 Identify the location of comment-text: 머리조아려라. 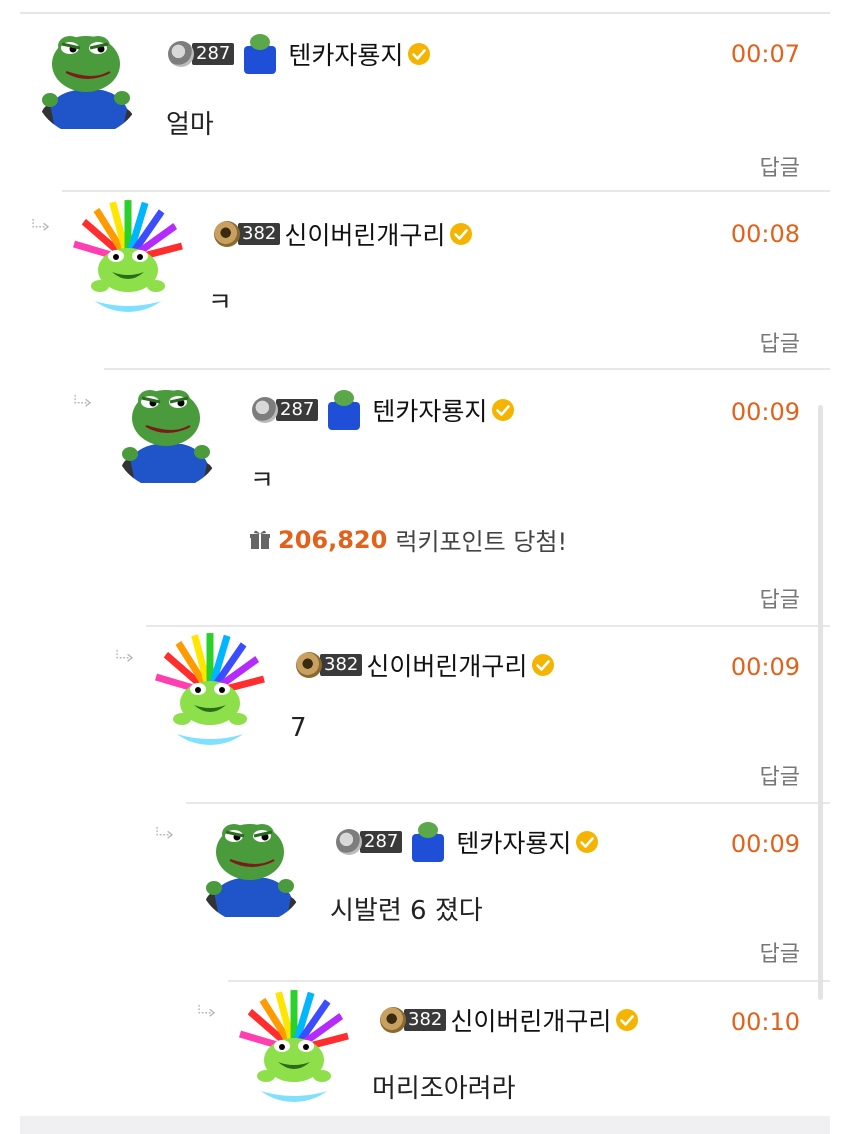
(444, 1089).